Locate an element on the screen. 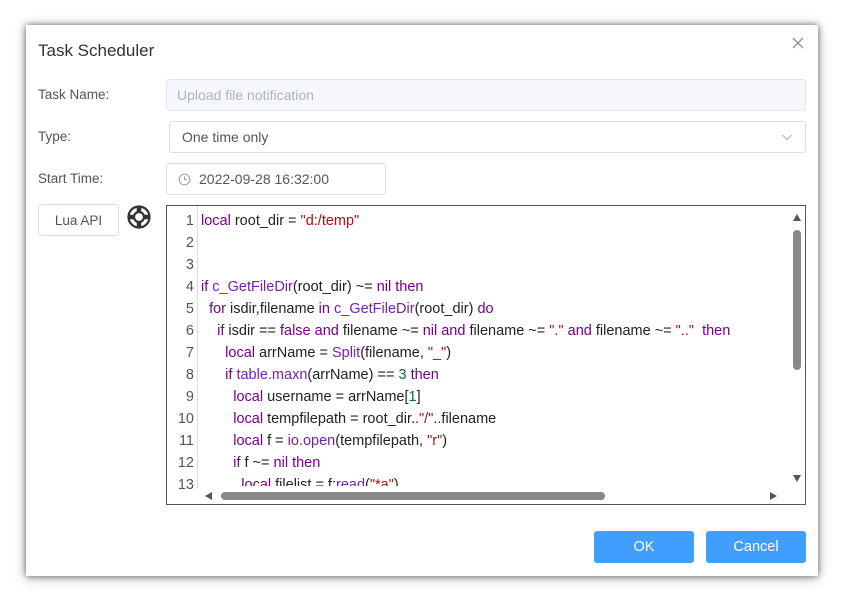 The image size is (844, 602). line-number: 13 is located at coordinates (185, 485).